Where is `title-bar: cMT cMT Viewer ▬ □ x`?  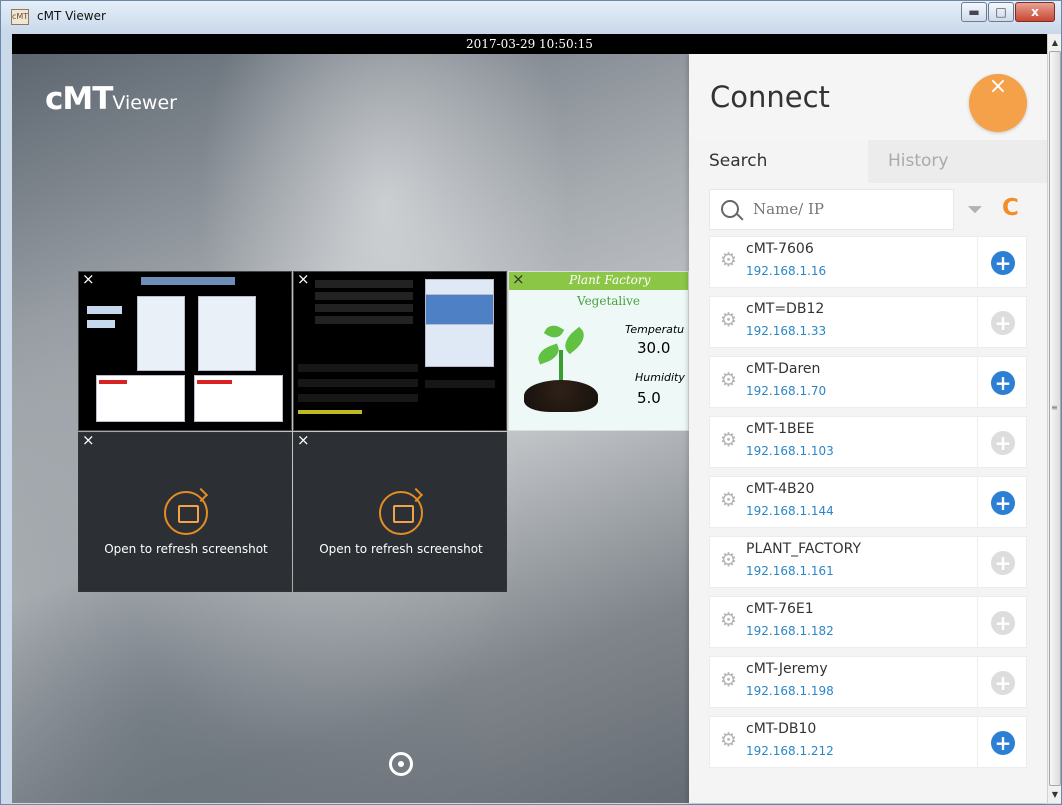 title-bar: cMT cMT Viewer ▬ □ x is located at coordinates (531, 17).